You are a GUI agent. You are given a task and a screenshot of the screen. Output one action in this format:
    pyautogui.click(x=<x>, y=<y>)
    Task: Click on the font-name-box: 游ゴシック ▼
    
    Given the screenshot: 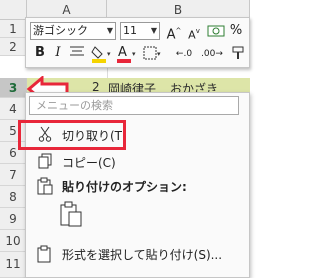 What is the action you would take?
    pyautogui.click(x=73, y=31)
    